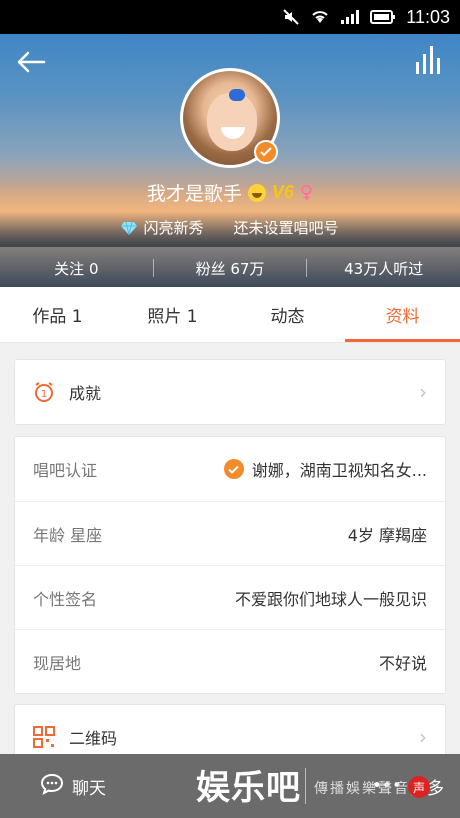 The width and height of the screenshot is (460, 818). What do you see at coordinates (230, 118) in the screenshot?
I see `avatar` at bounding box center [230, 118].